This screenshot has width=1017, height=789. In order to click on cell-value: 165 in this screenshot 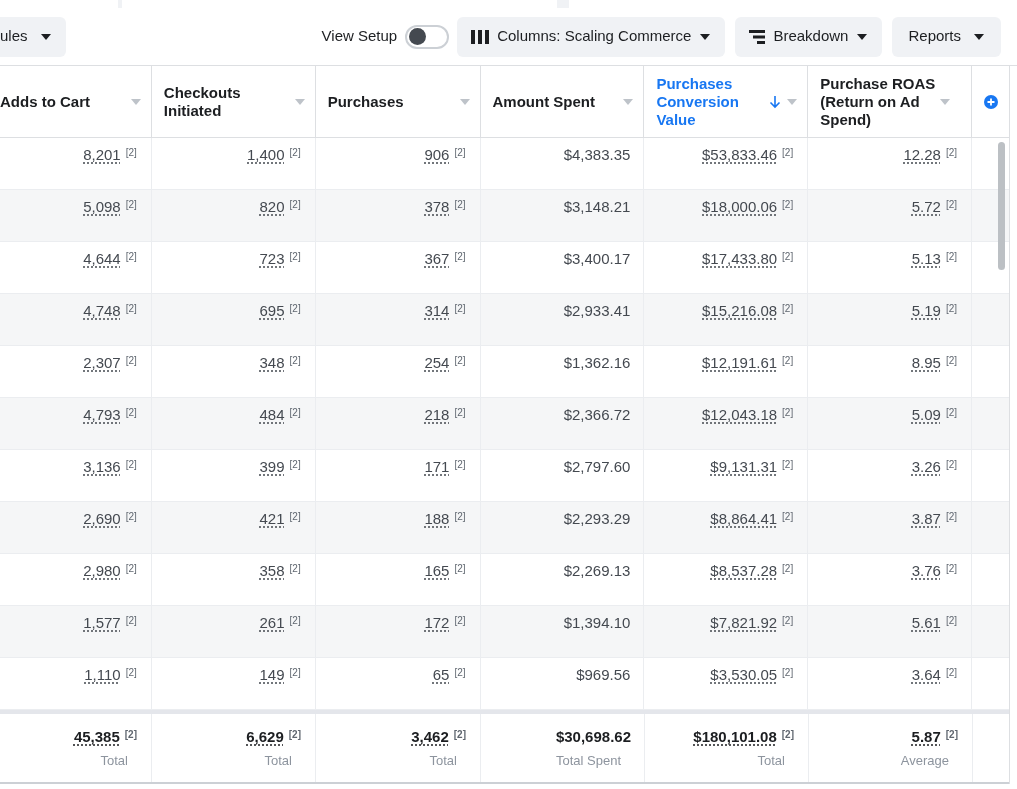, I will do `click(437, 571)`.